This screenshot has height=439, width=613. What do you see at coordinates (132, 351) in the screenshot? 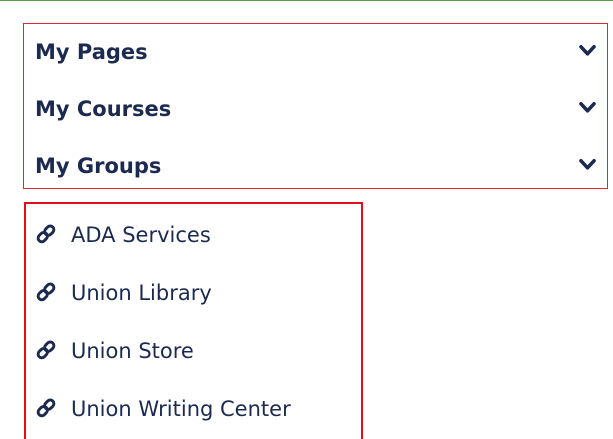
I see `link-label: Union Store` at bounding box center [132, 351].